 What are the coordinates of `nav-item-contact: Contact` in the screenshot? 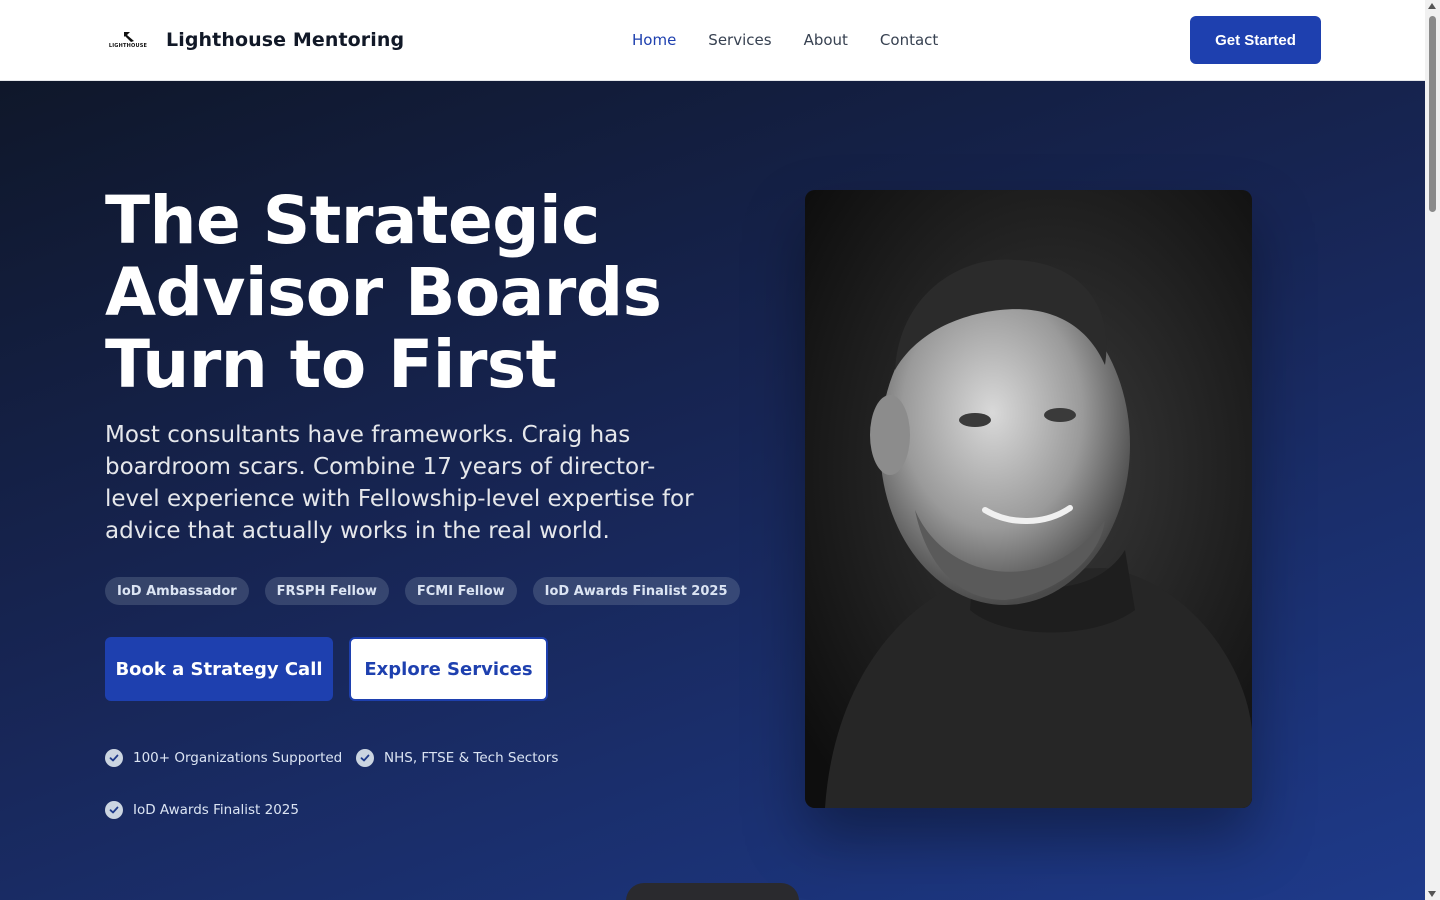 It's located at (909, 40).